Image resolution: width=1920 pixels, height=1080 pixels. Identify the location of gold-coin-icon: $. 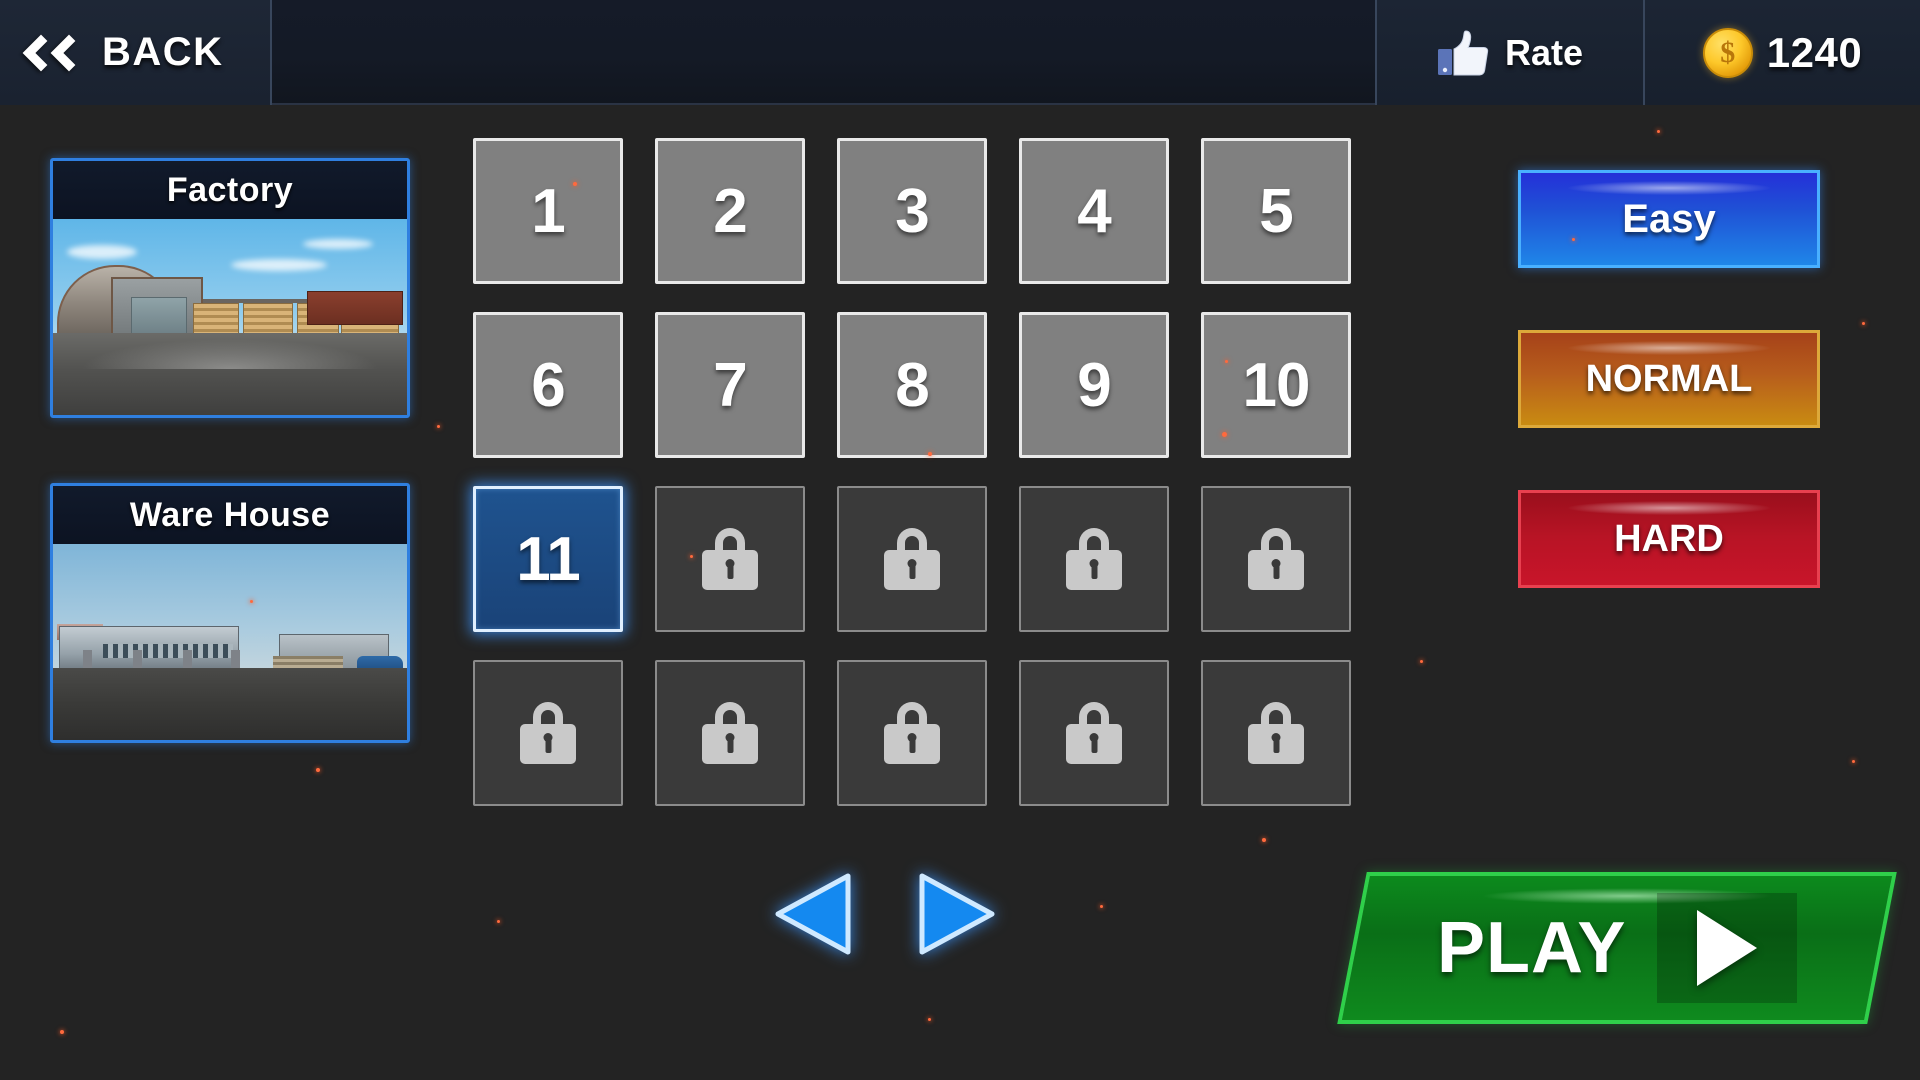
(1727, 52).